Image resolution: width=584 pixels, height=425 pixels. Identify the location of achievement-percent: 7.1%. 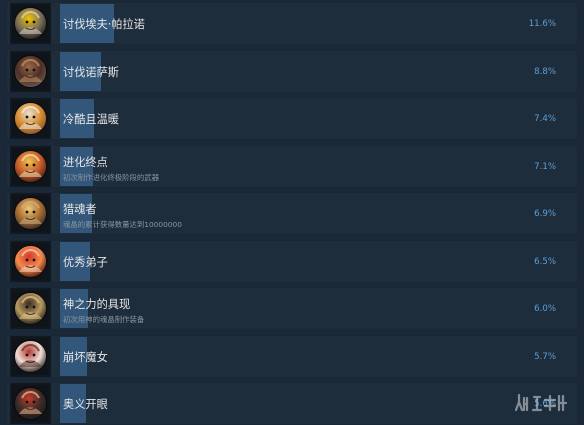
(545, 166).